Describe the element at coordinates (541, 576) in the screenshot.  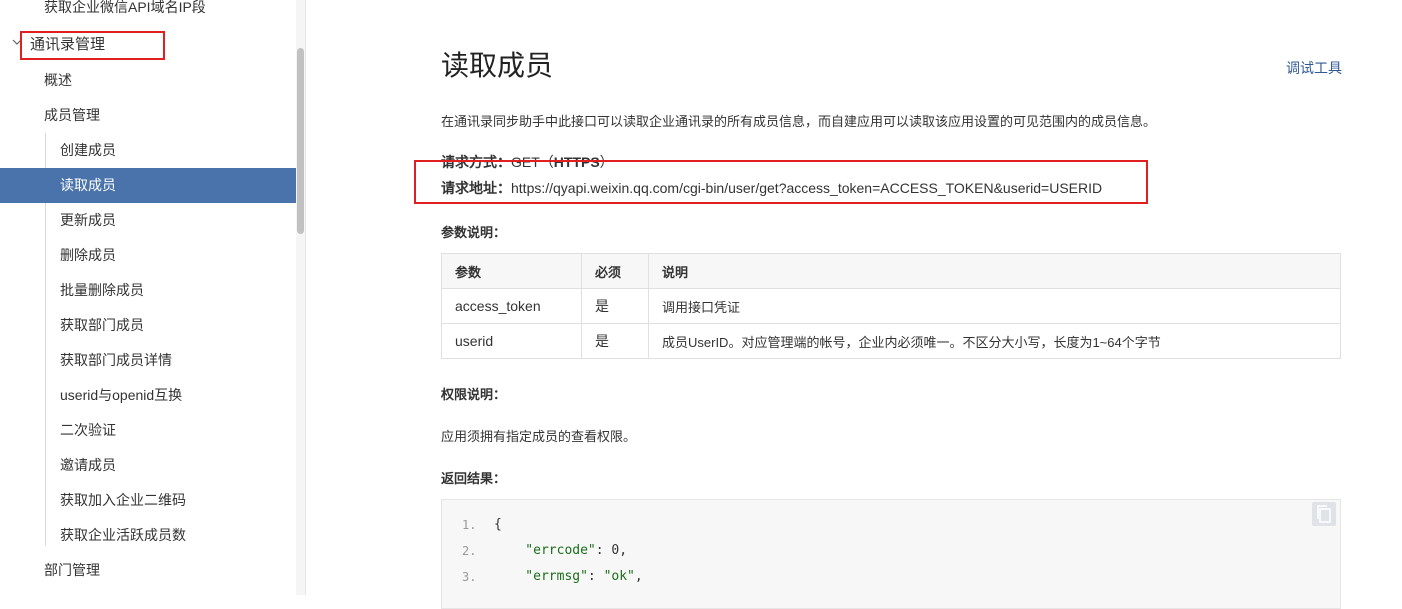
I see `code-token: "errmsg"` at that location.